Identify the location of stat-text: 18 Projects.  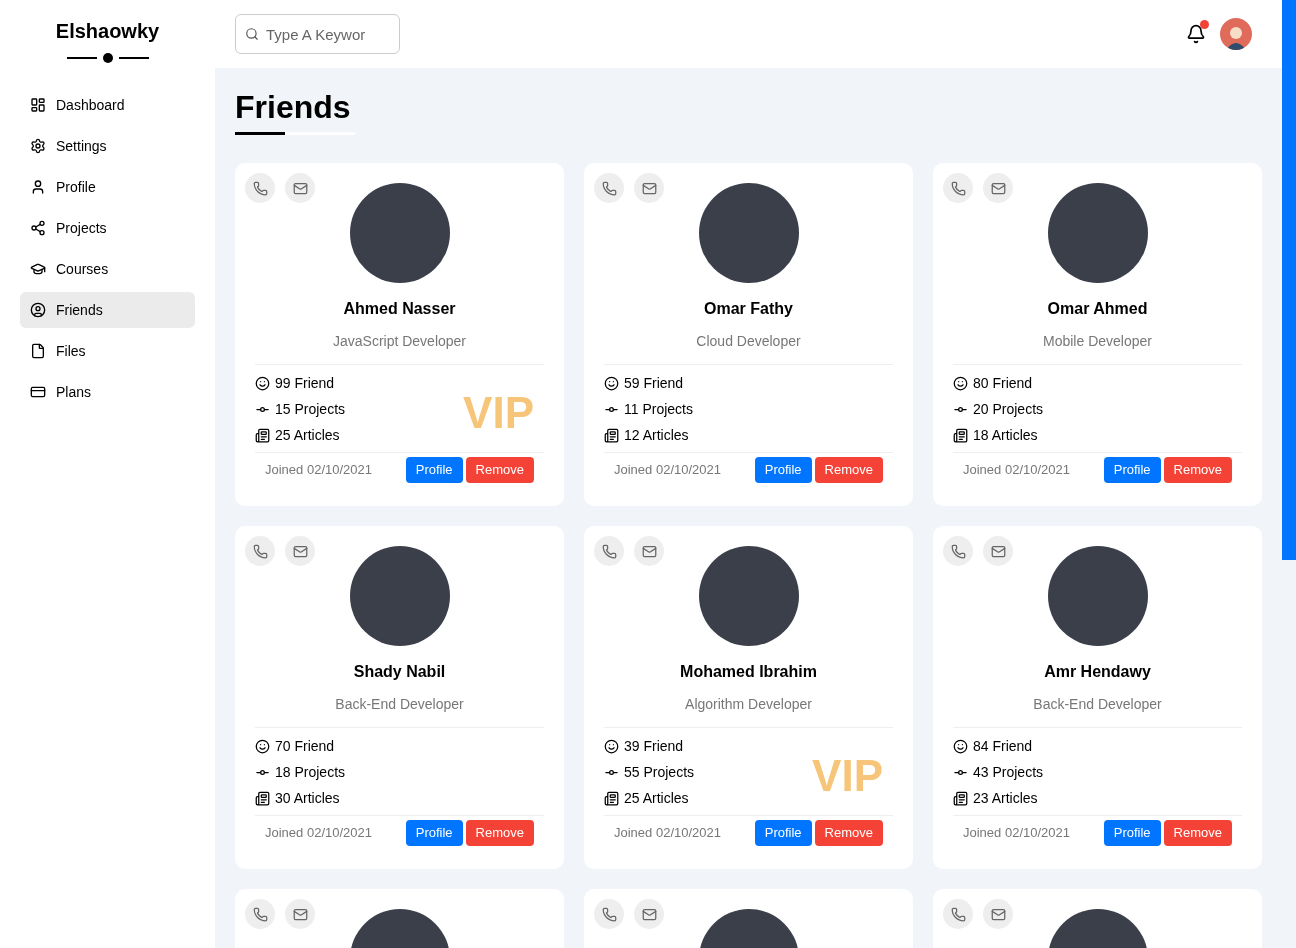
(310, 772).